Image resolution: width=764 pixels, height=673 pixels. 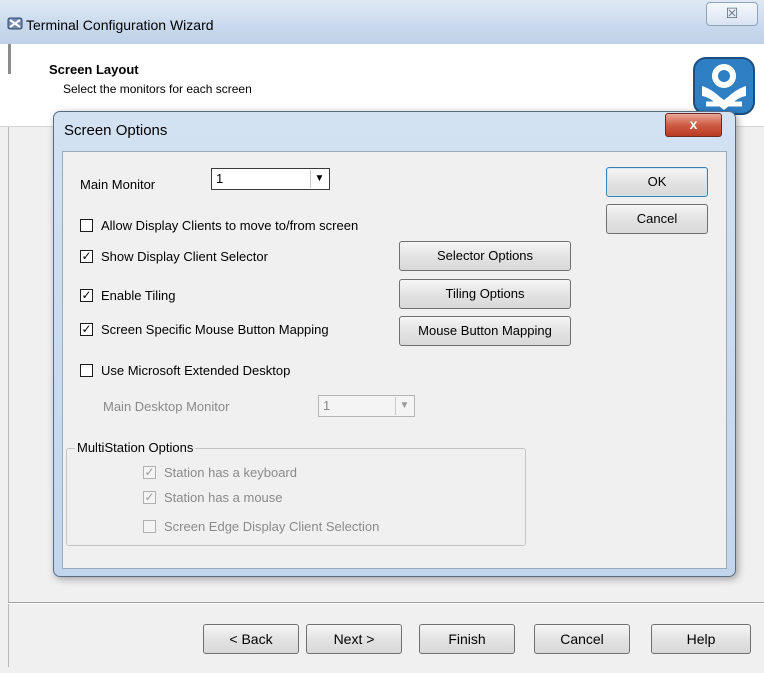 I want to click on close-icon: ☒, so click(x=732, y=13).